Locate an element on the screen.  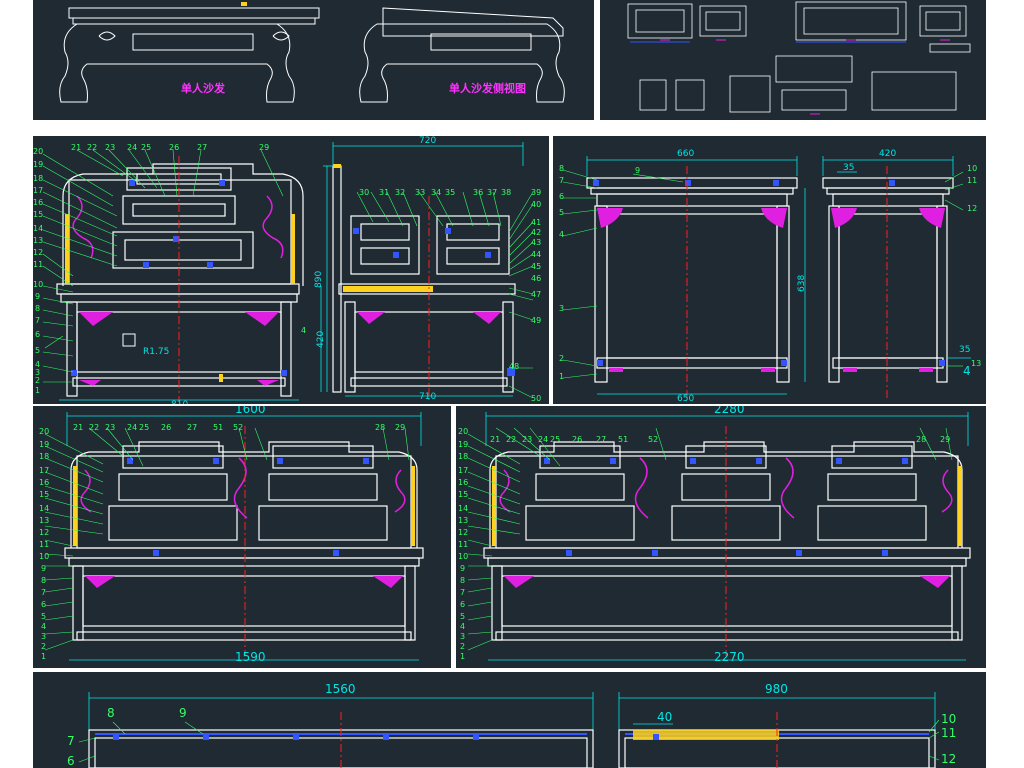
dim-double-sofa-top: 1600 is located at coordinates (250, 411).